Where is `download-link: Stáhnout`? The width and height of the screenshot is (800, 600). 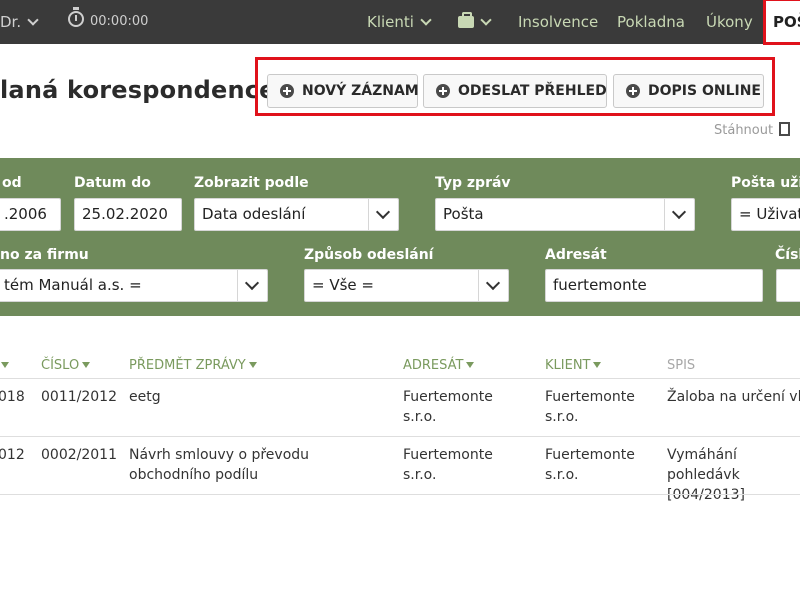 download-link: Stáhnout is located at coordinates (752, 129).